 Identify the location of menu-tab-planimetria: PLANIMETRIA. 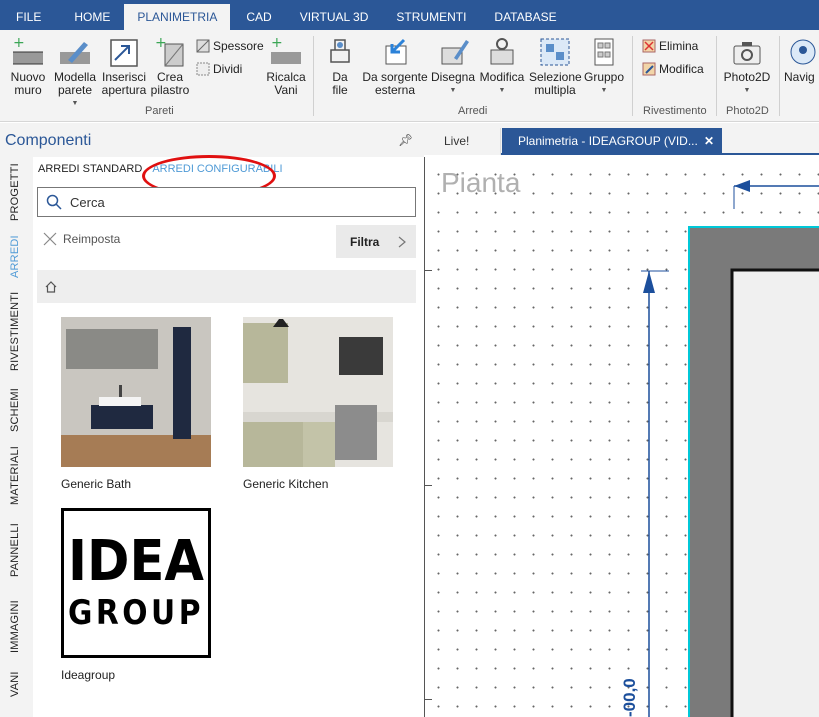
(177, 17).